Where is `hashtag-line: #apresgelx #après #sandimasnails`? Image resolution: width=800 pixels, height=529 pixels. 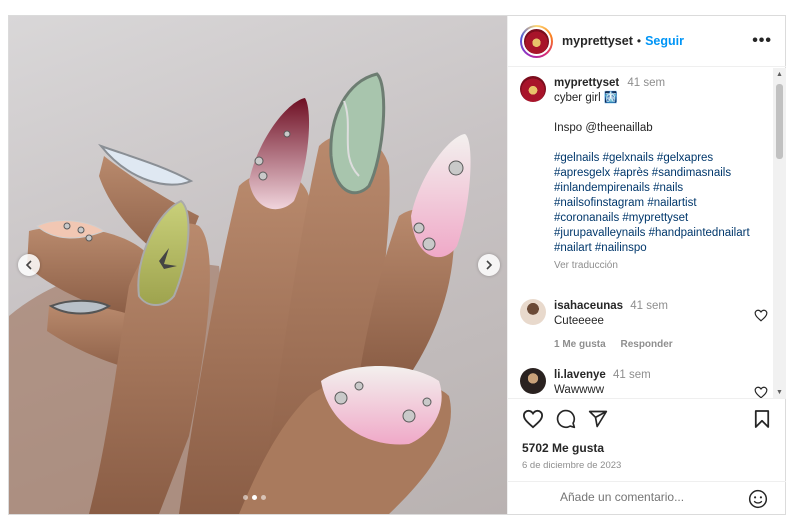
hashtag-line: #apresgelx #après #sandimasnails is located at coordinates (652, 173).